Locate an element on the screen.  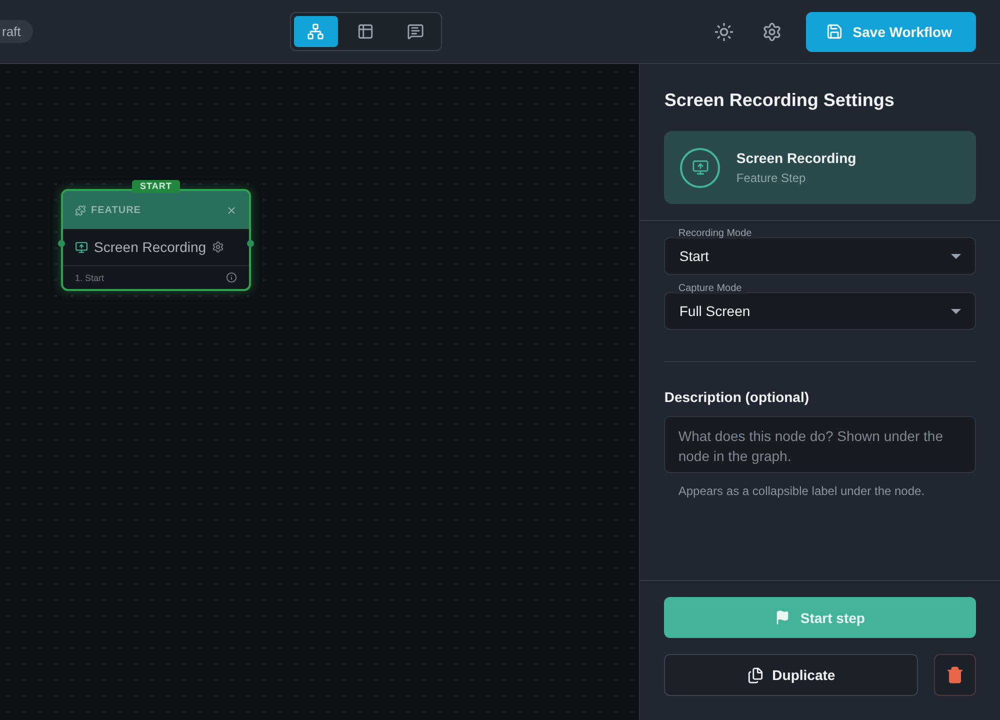
description-field: What does this node do? Shown under the node in the graph. is located at coordinates (820, 444).